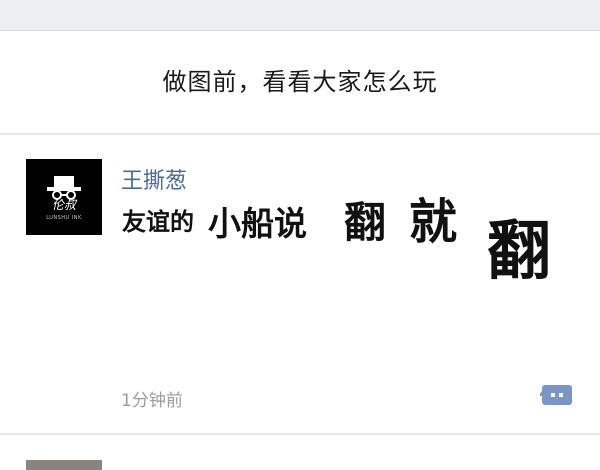 The width and height of the screenshot is (600, 470). Describe the element at coordinates (300, 15) in the screenshot. I see `top-bar` at that location.